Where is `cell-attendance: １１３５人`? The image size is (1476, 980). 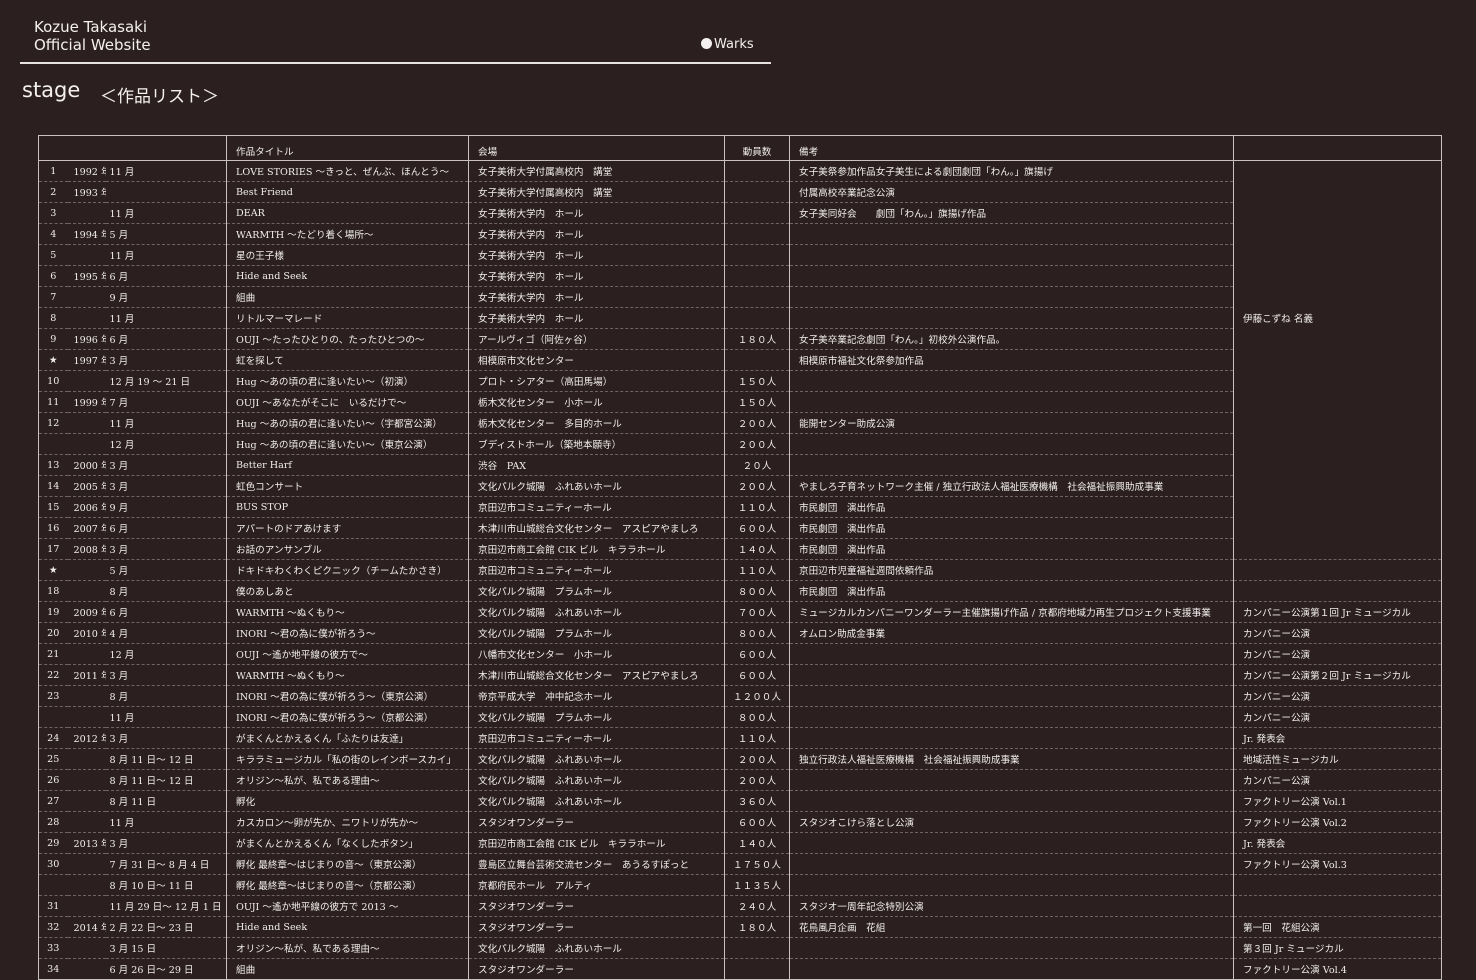 cell-attendance: １１３５人 is located at coordinates (757, 885).